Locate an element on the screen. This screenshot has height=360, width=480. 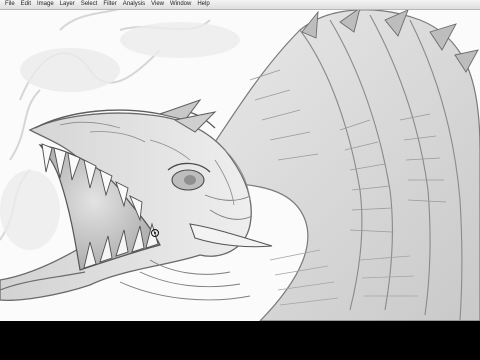
menu-window: Window is located at coordinates (180, 4).